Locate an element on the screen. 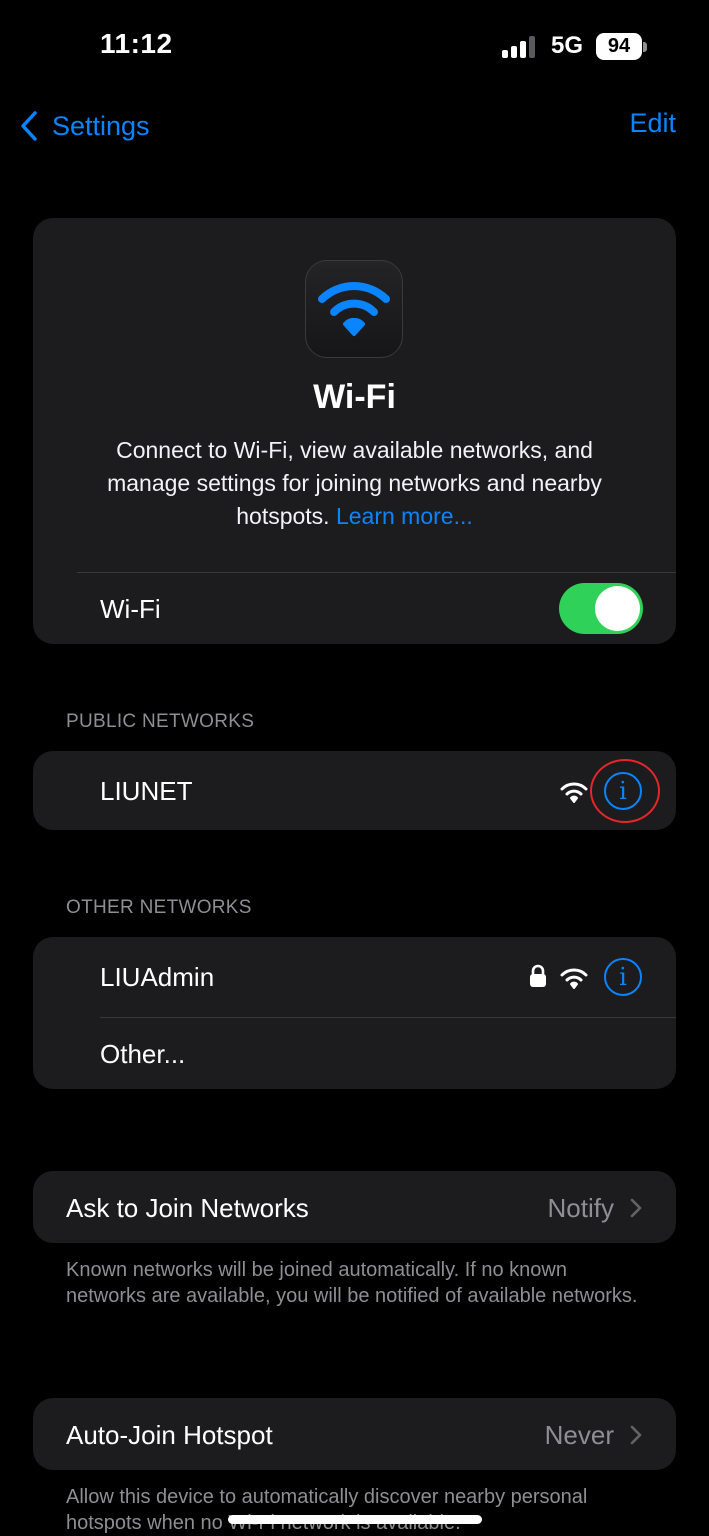 The height and width of the screenshot is (1536, 709). battery-level: 94 is located at coordinates (619, 46).